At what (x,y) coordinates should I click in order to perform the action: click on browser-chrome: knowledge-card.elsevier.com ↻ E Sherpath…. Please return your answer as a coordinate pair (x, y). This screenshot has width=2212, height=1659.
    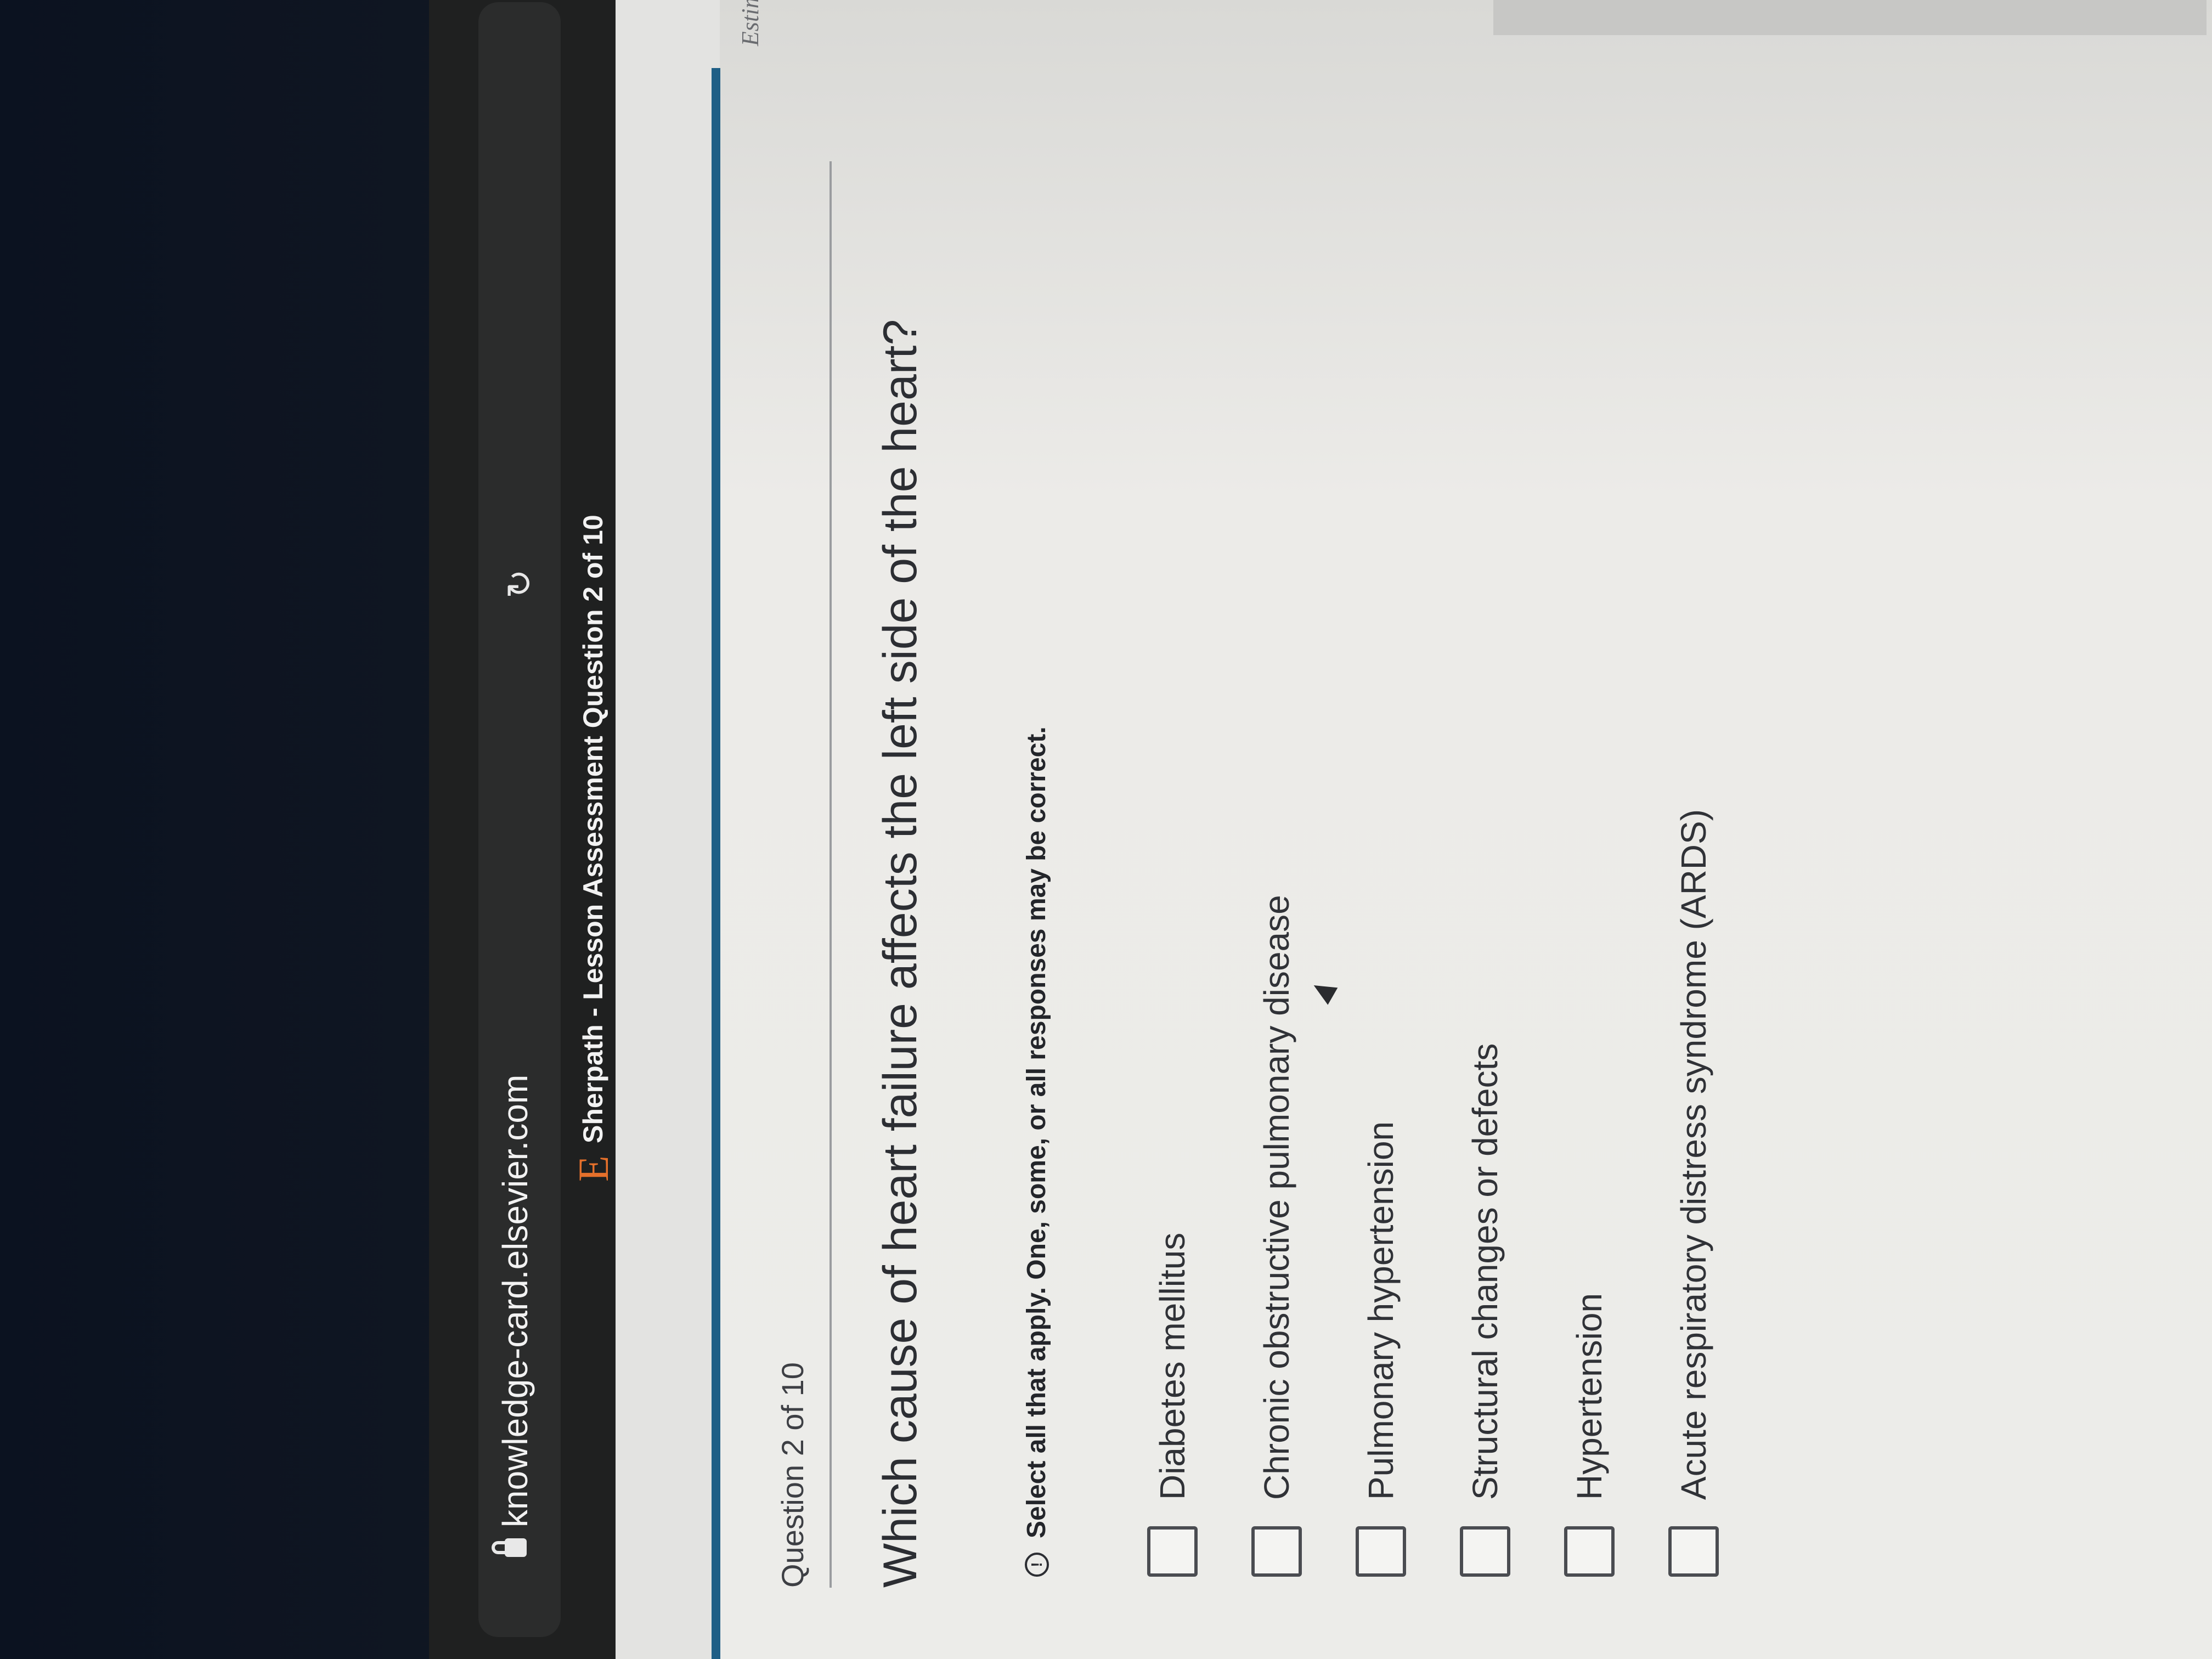
    Looking at the image, I should click on (523, 830).